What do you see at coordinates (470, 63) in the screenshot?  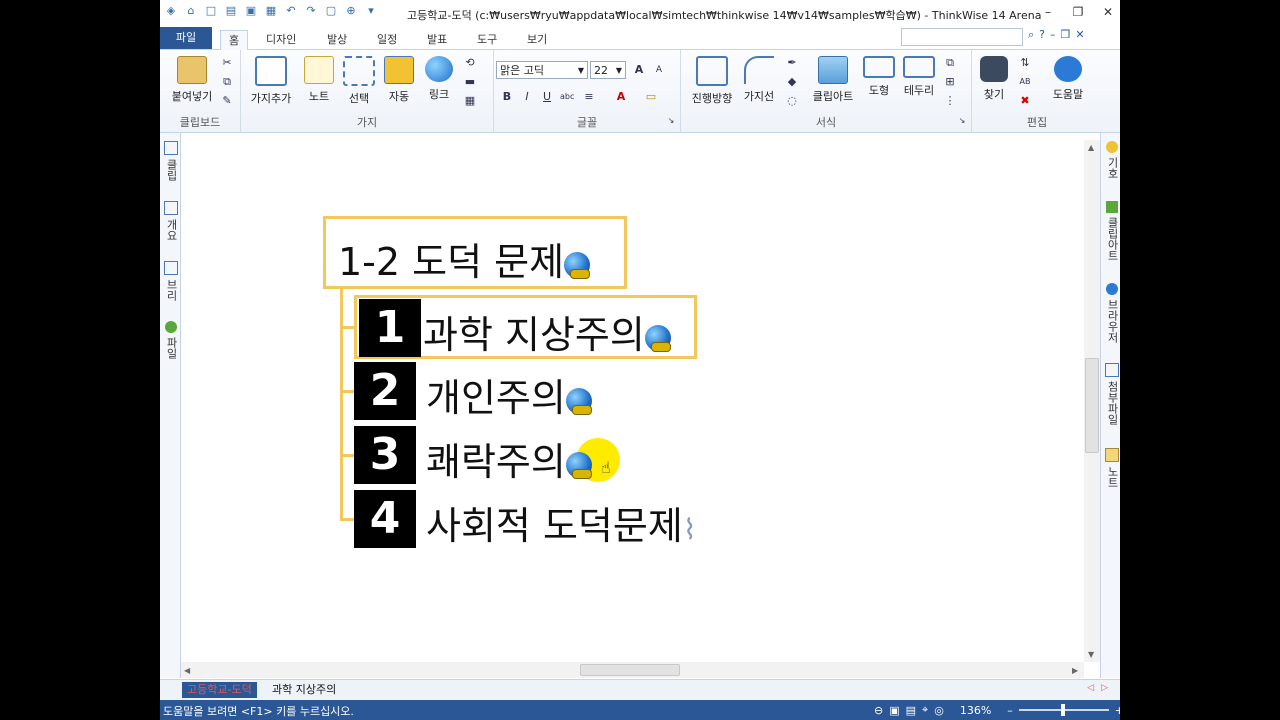 I see `relation-icon: ⟲` at bounding box center [470, 63].